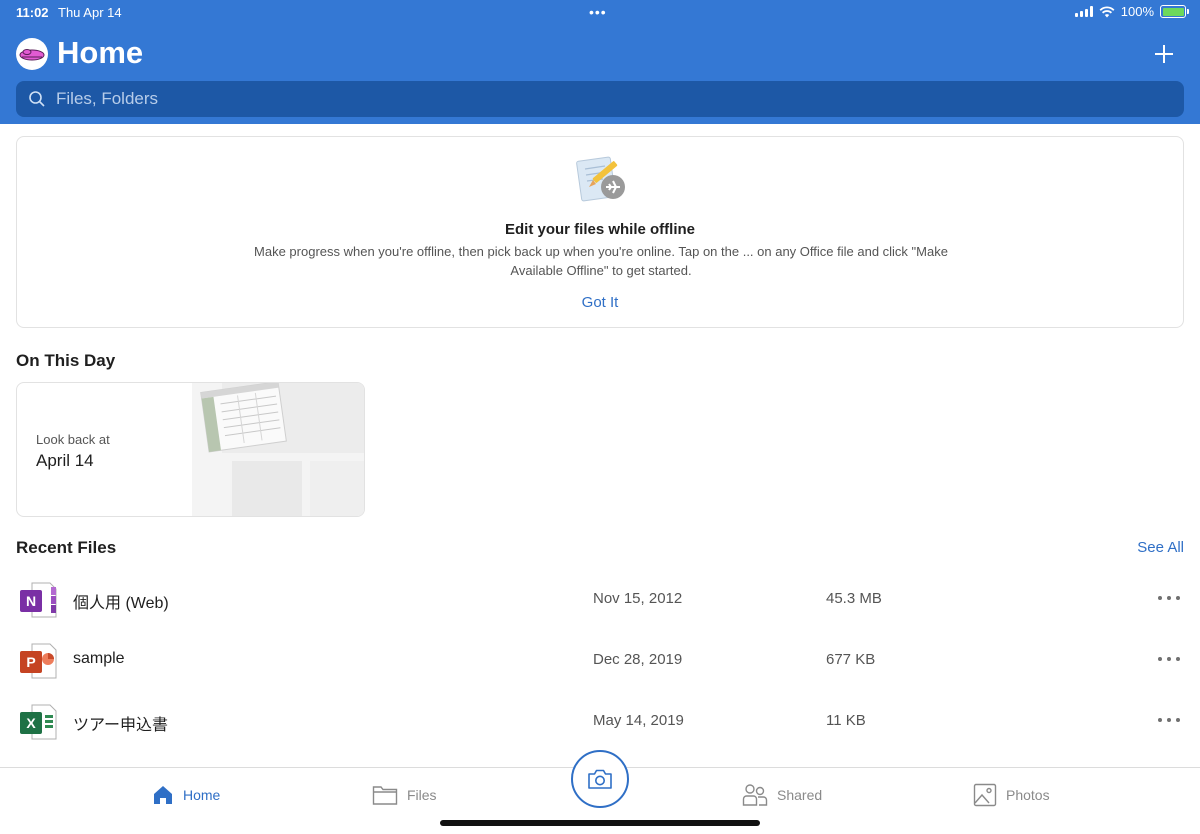  What do you see at coordinates (278, 449) in the screenshot?
I see `memory-thumbnail-icon` at bounding box center [278, 449].